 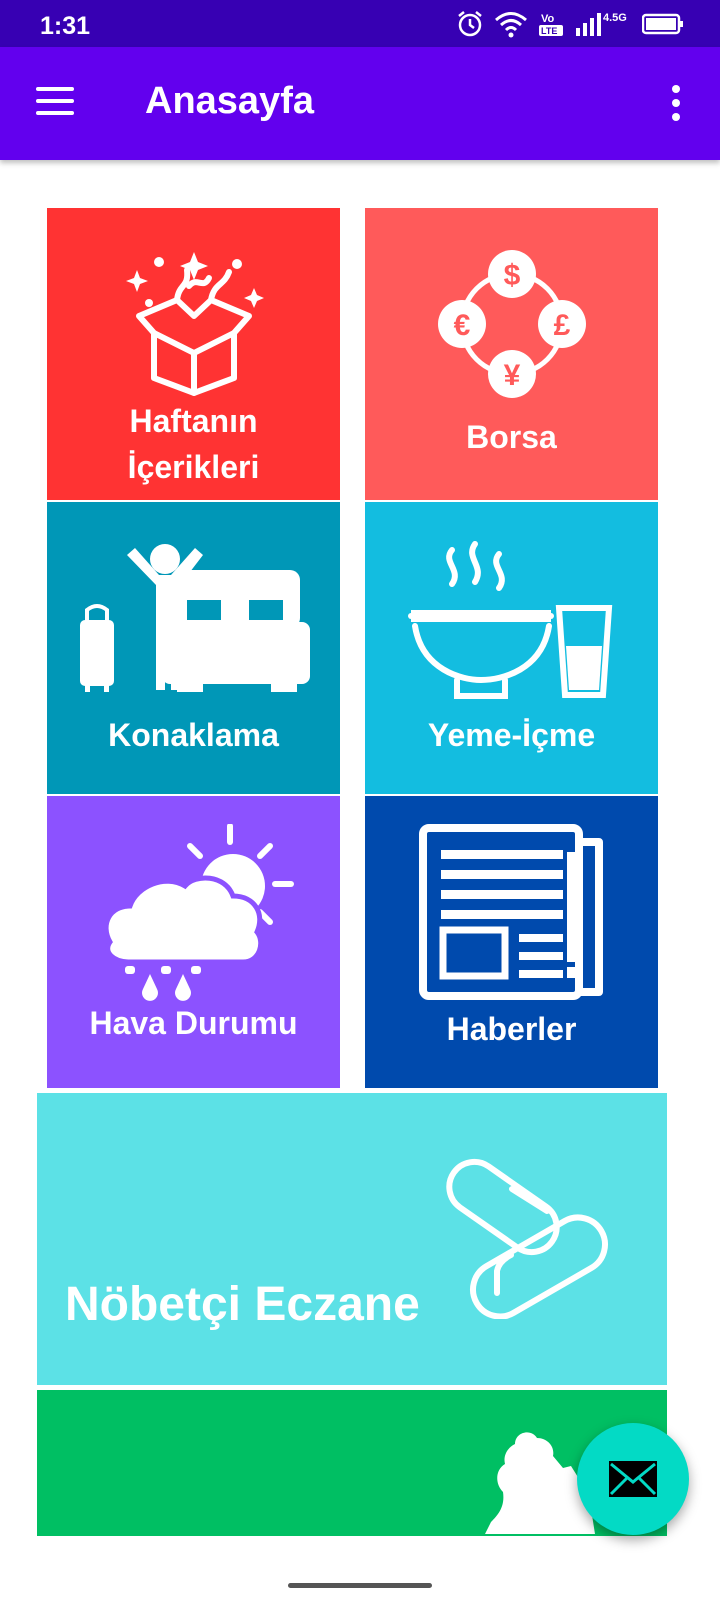 I want to click on tile-weekly-content: Haftanın İçerikleri, so click(x=193, y=354).